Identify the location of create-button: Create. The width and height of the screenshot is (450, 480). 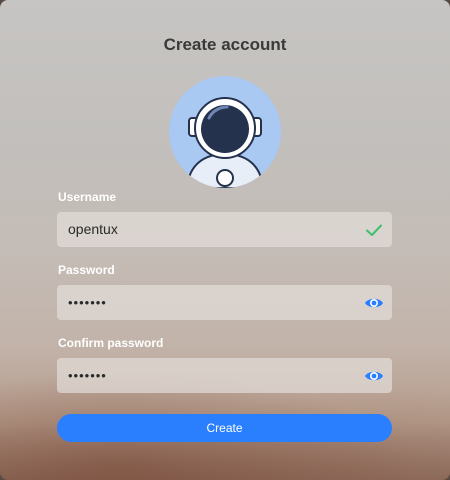
(224, 428).